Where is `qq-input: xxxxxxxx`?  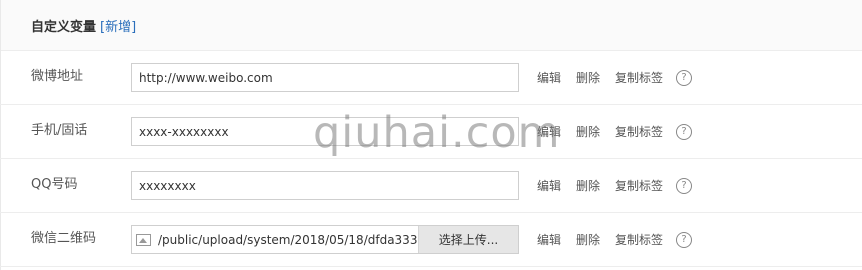 qq-input: xxxxxxxx is located at coordinates (325, 185).